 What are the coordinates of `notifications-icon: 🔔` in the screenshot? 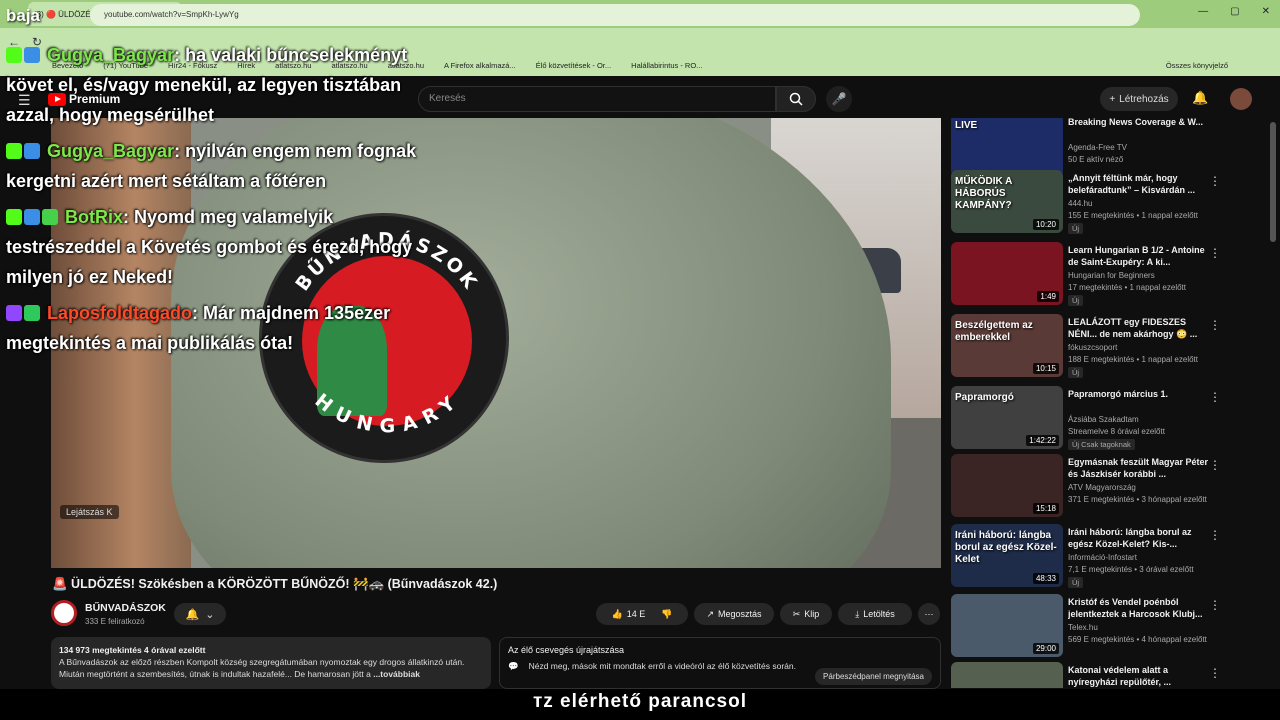 It's located at (1200, 98).